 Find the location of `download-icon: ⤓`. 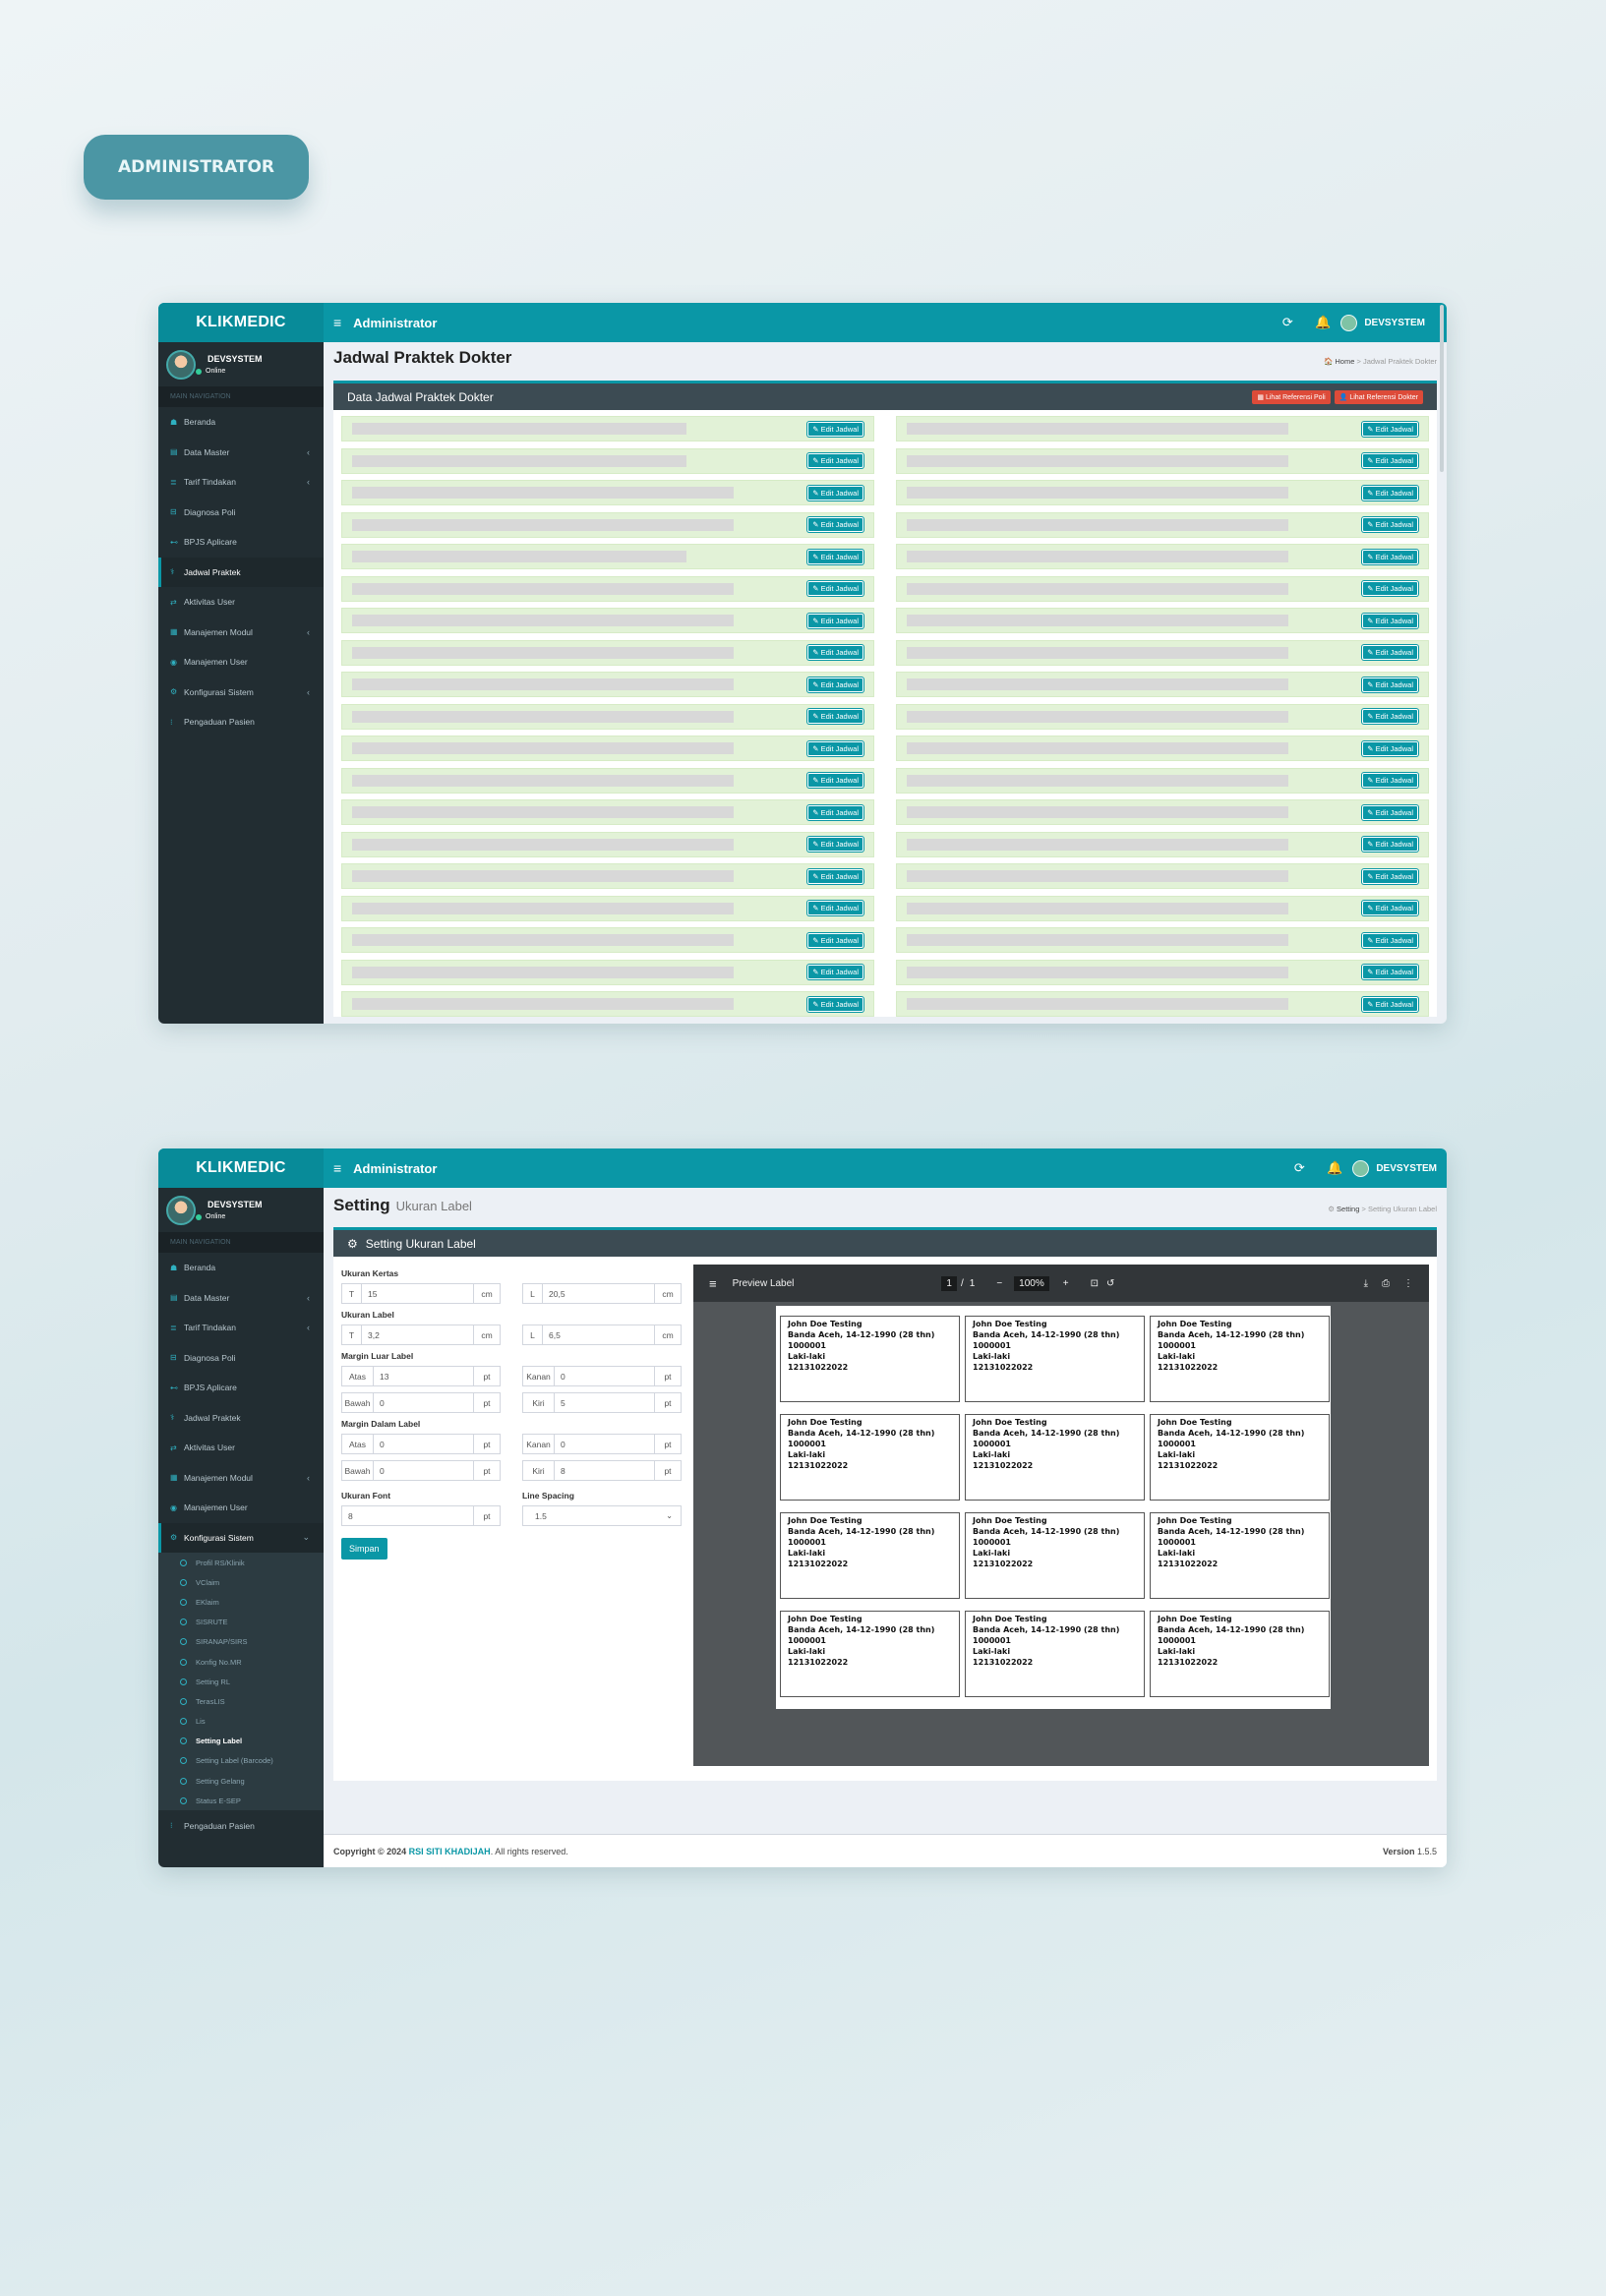

download-icon: ⤓ is located at coordinates (1366, 1283).